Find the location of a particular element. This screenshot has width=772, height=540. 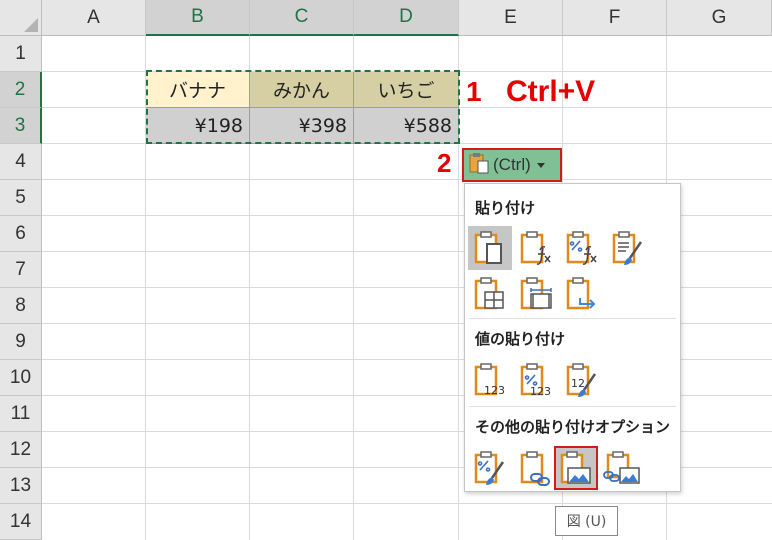

row-header-2: 2 is located at coordinates (21, 90).